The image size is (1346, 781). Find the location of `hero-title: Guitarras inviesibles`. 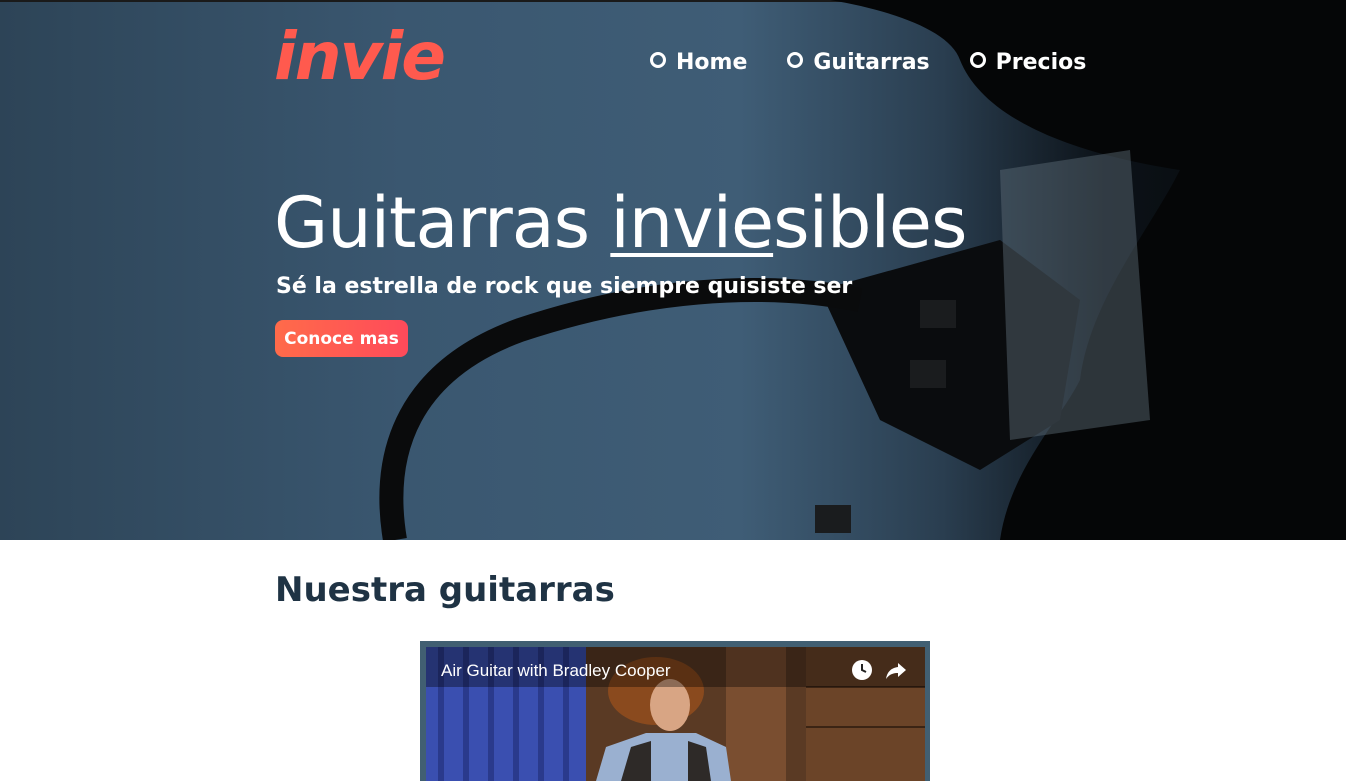

hero-title: Guitarras inviesibles is located at coordinates (620, 223).